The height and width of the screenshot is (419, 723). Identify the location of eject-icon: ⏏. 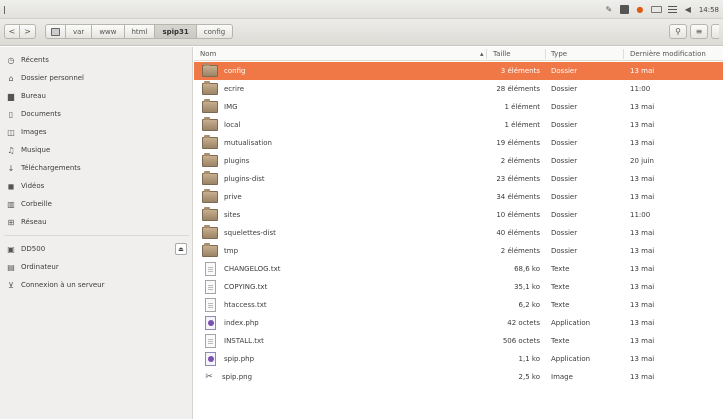
(181, 249).